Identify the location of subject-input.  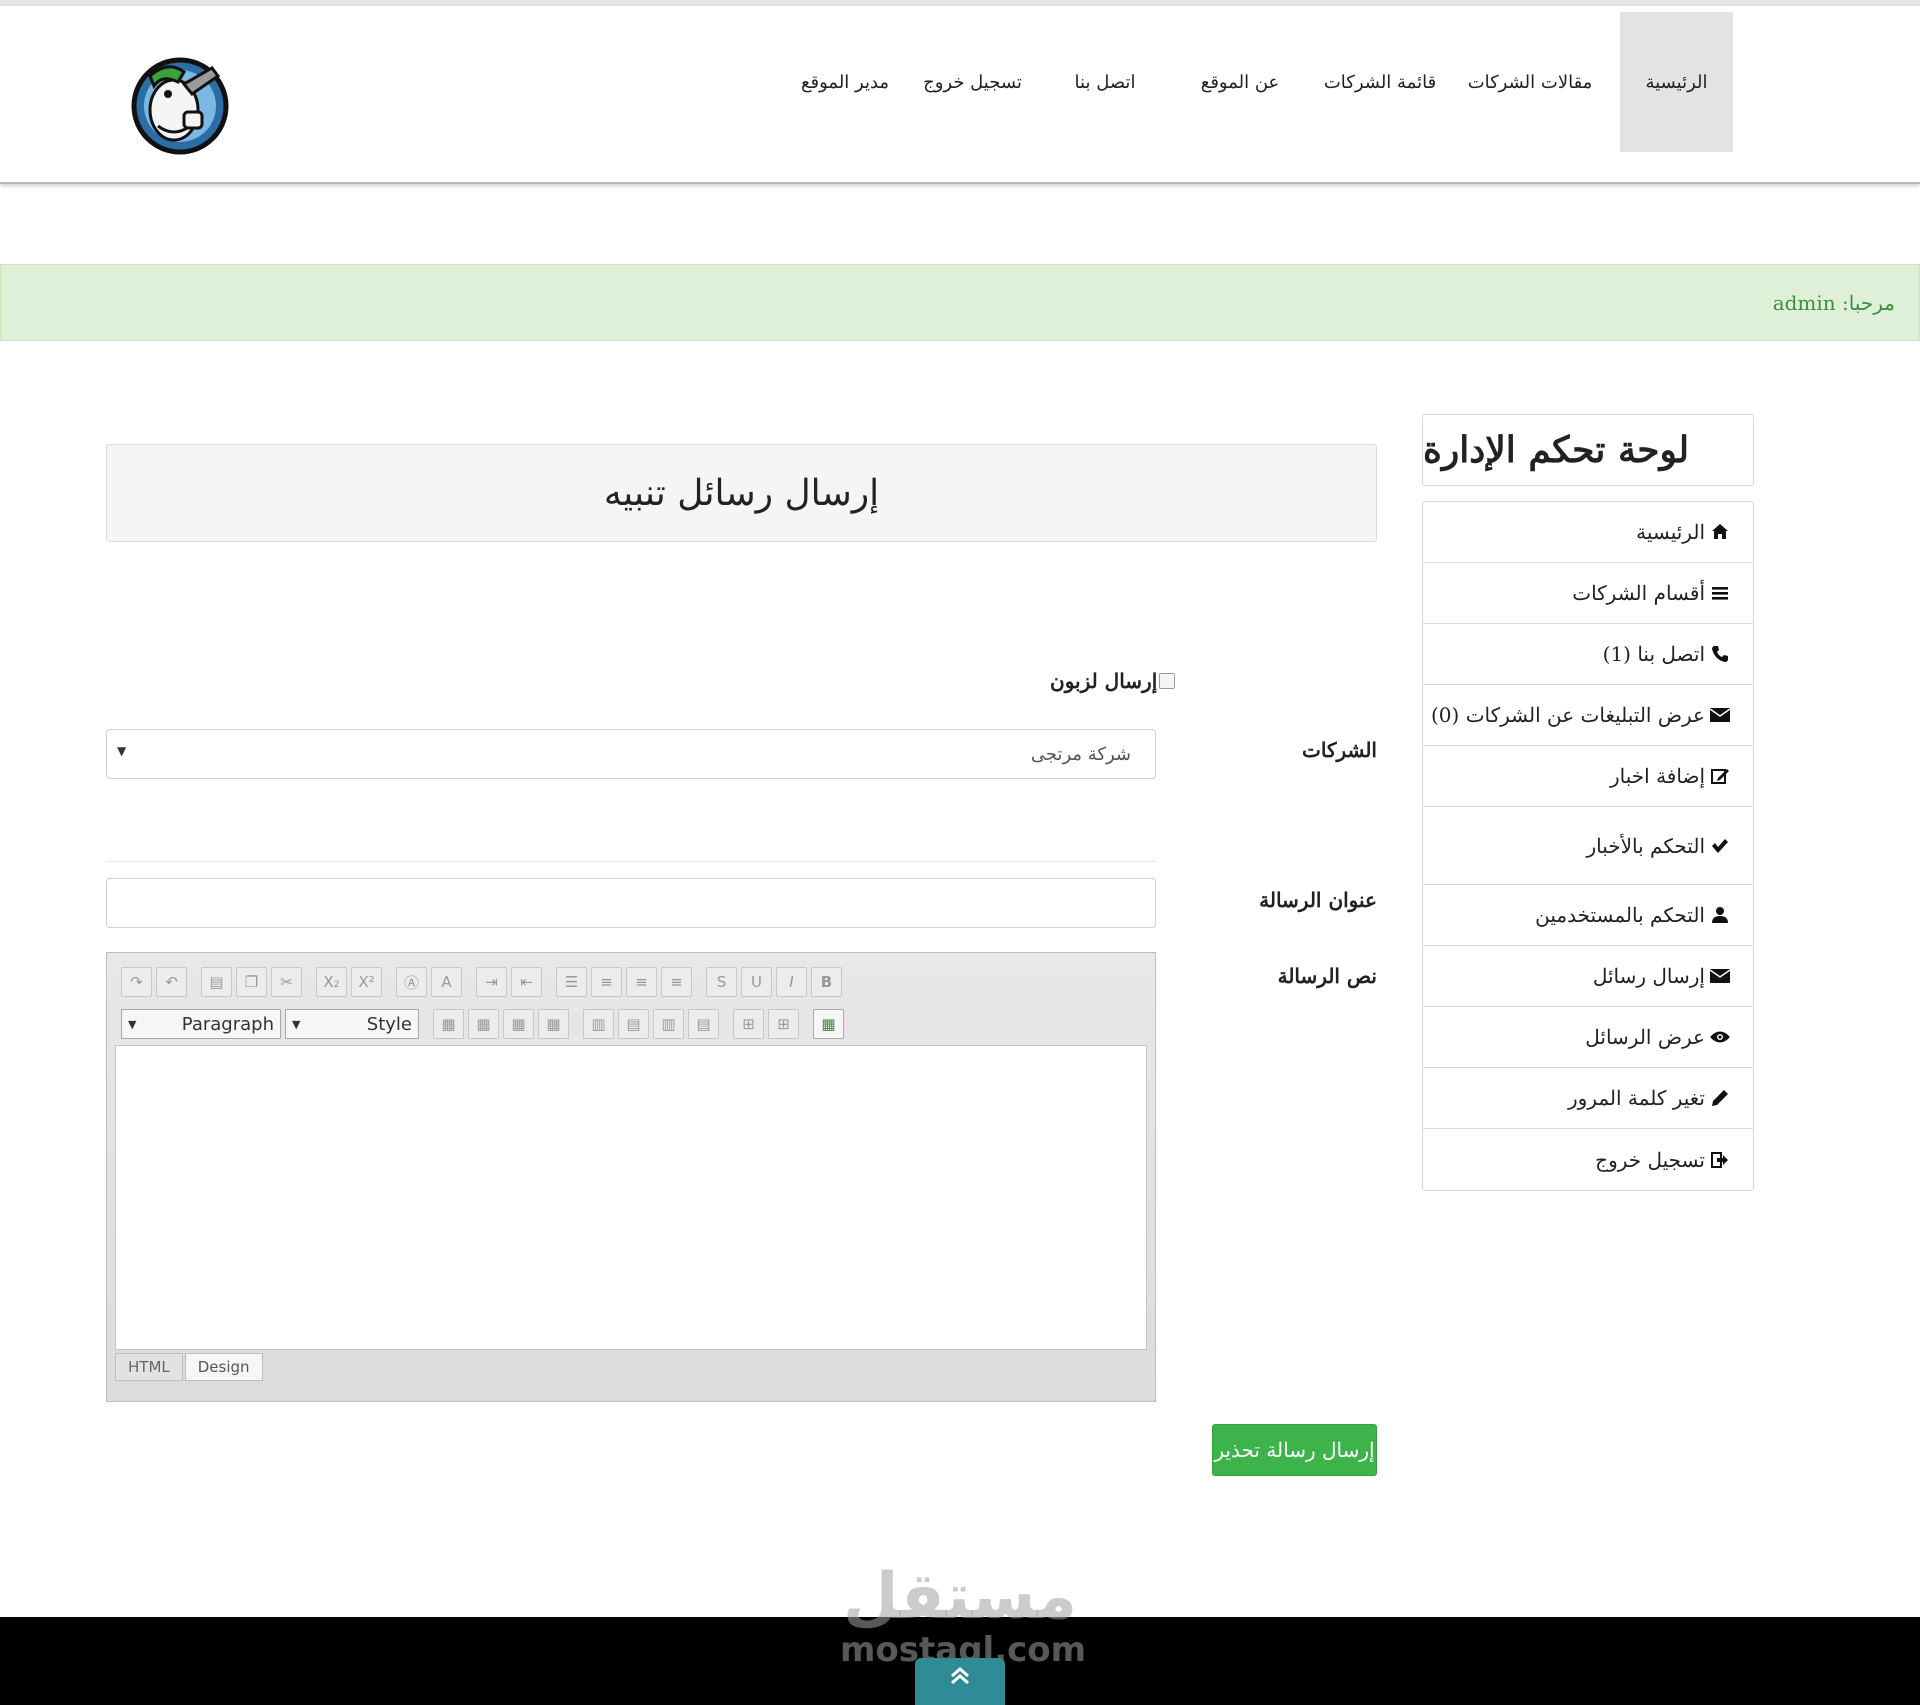
(631, 903).